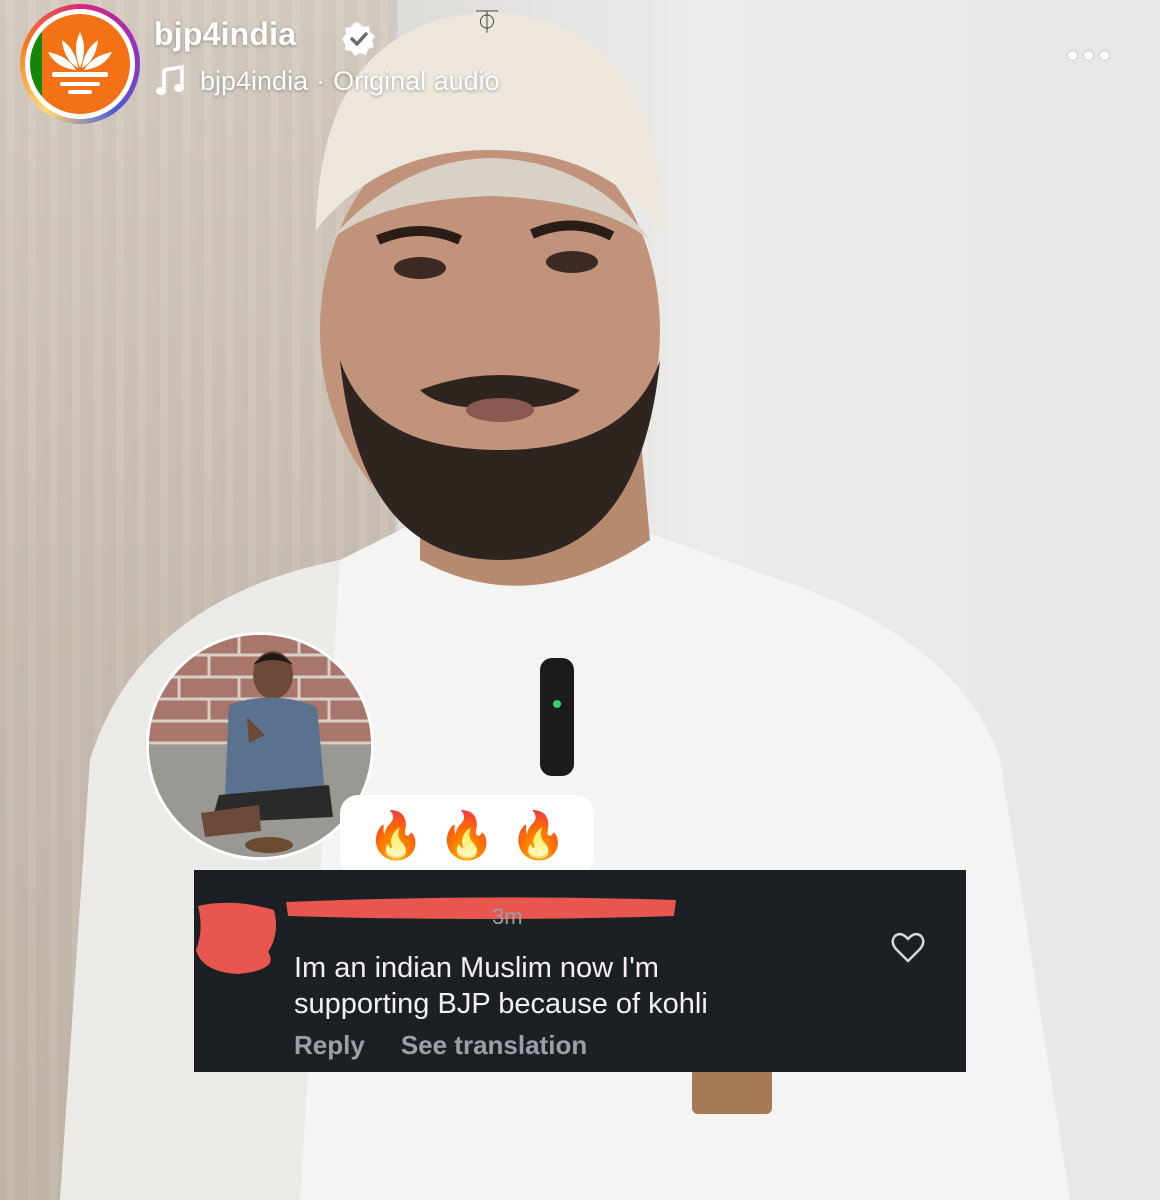 The width and height of the screenshot is (1160, 1200). What do you see at coordinates (580, 62) in the screenshot?
I see `reel-header: bjp4india bjp4india · Original audio` at bounding box center [580, 62].